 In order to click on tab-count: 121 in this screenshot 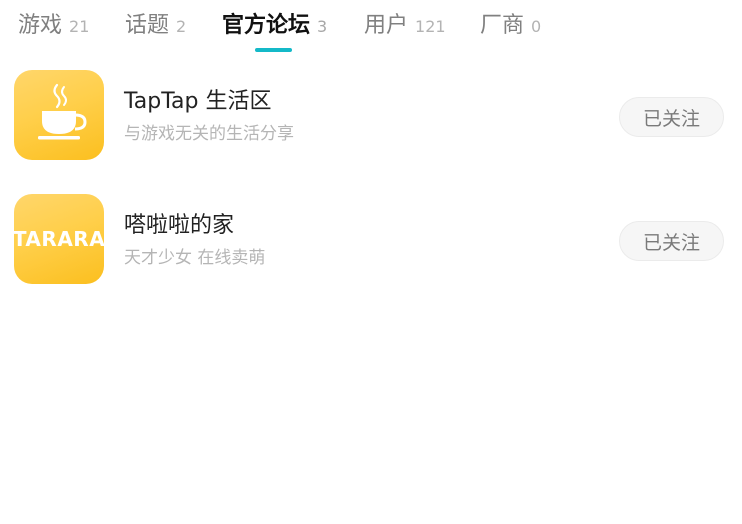, I will do `click(430, 26)`.